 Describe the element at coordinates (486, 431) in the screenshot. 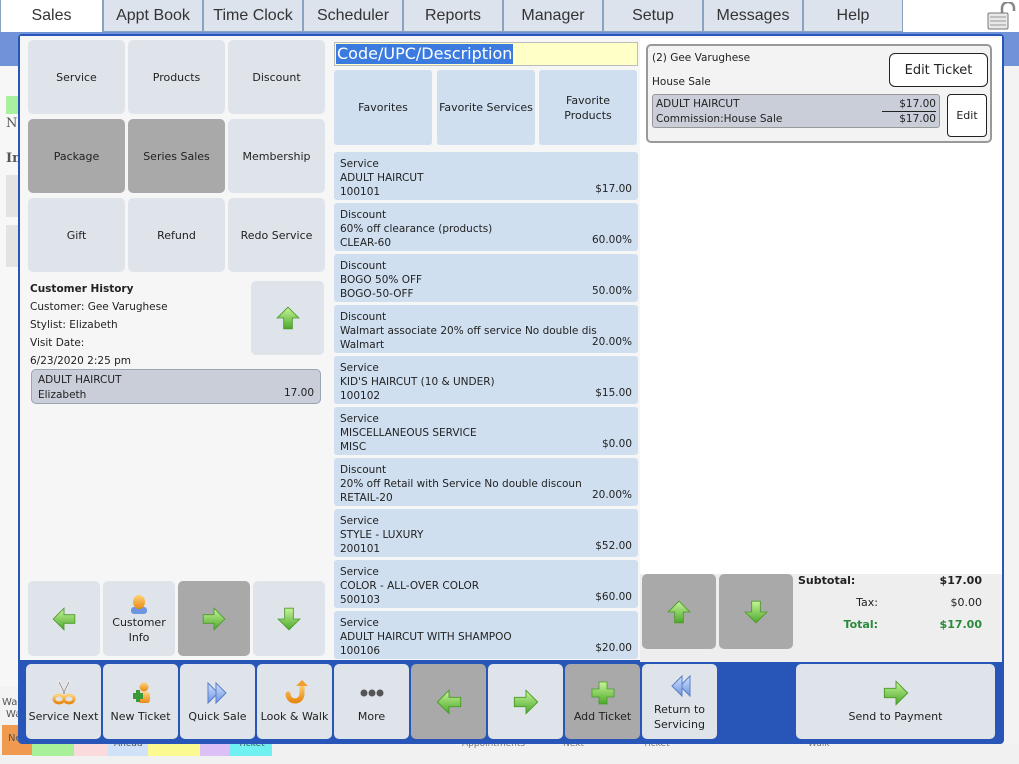

I see `list-item: Service MISCELLANEOUS SERVICE MISC $0.00` at that location.